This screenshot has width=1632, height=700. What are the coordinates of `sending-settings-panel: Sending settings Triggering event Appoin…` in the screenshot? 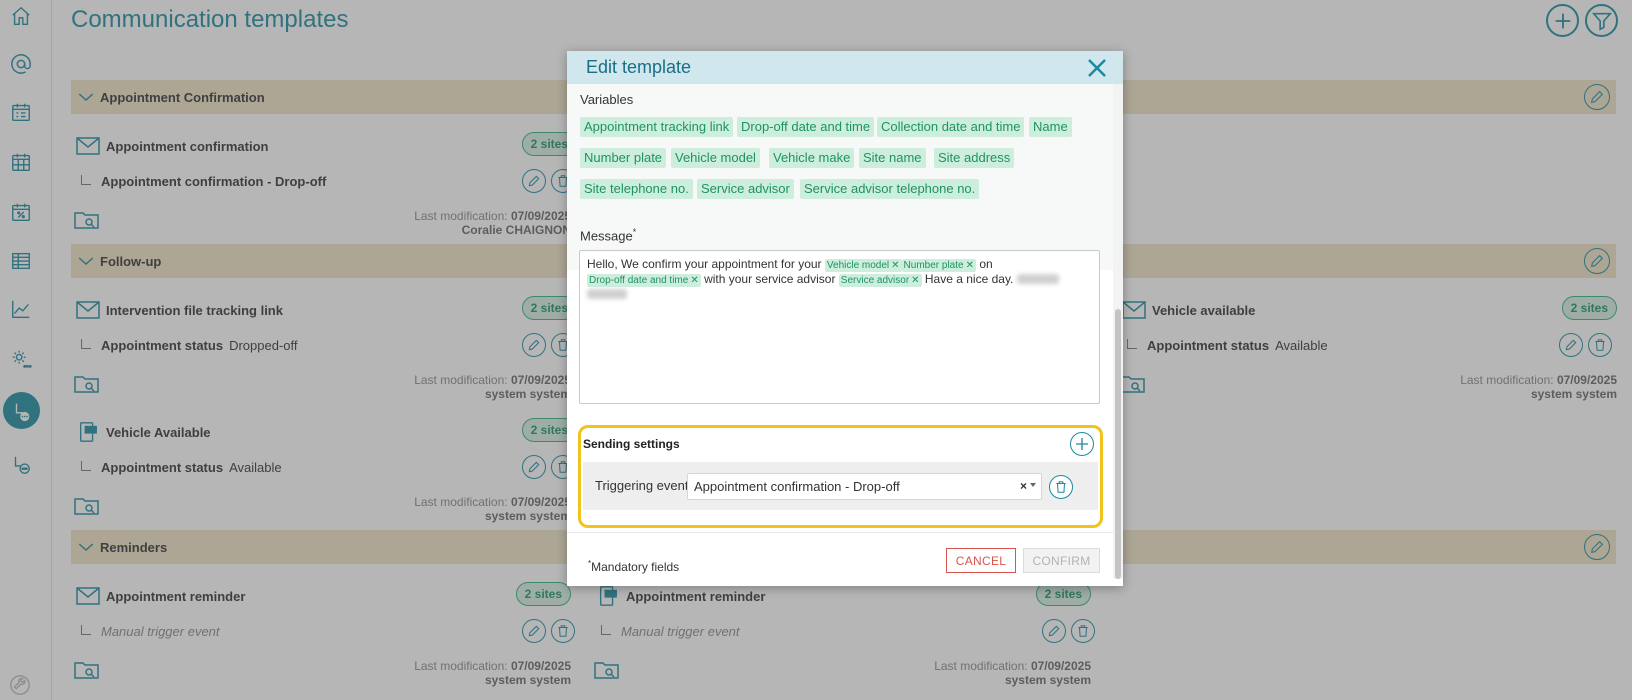 It's located at (840, 476).